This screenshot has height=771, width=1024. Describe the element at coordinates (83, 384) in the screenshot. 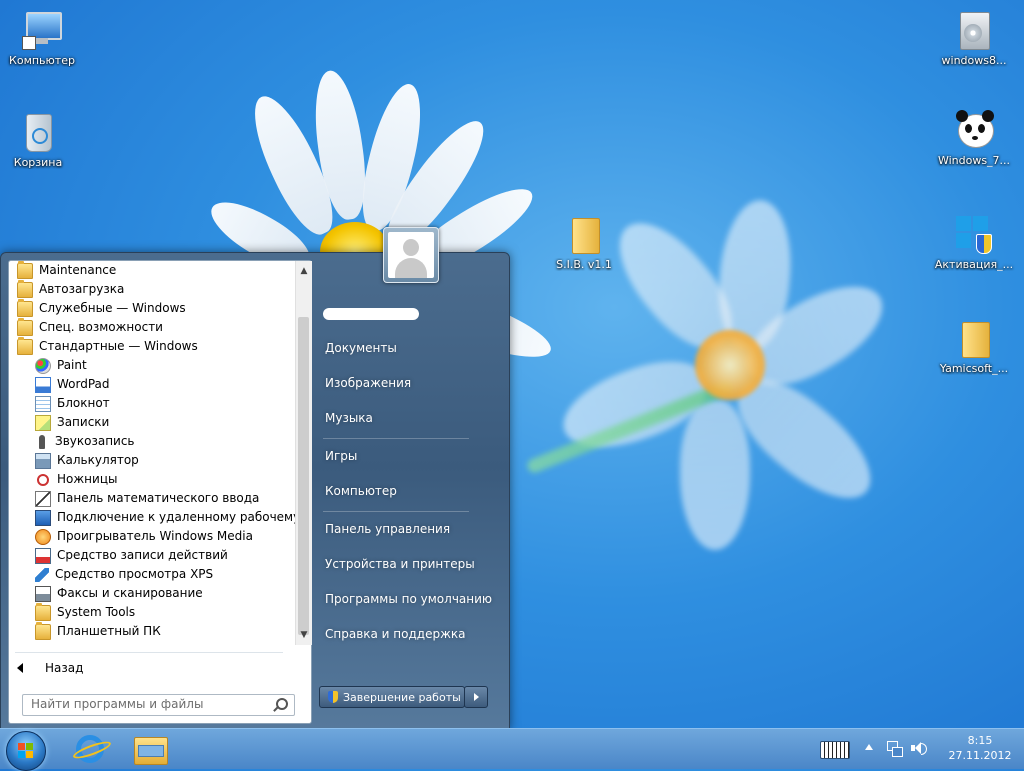

I see `program-label: WordPad` at that location.